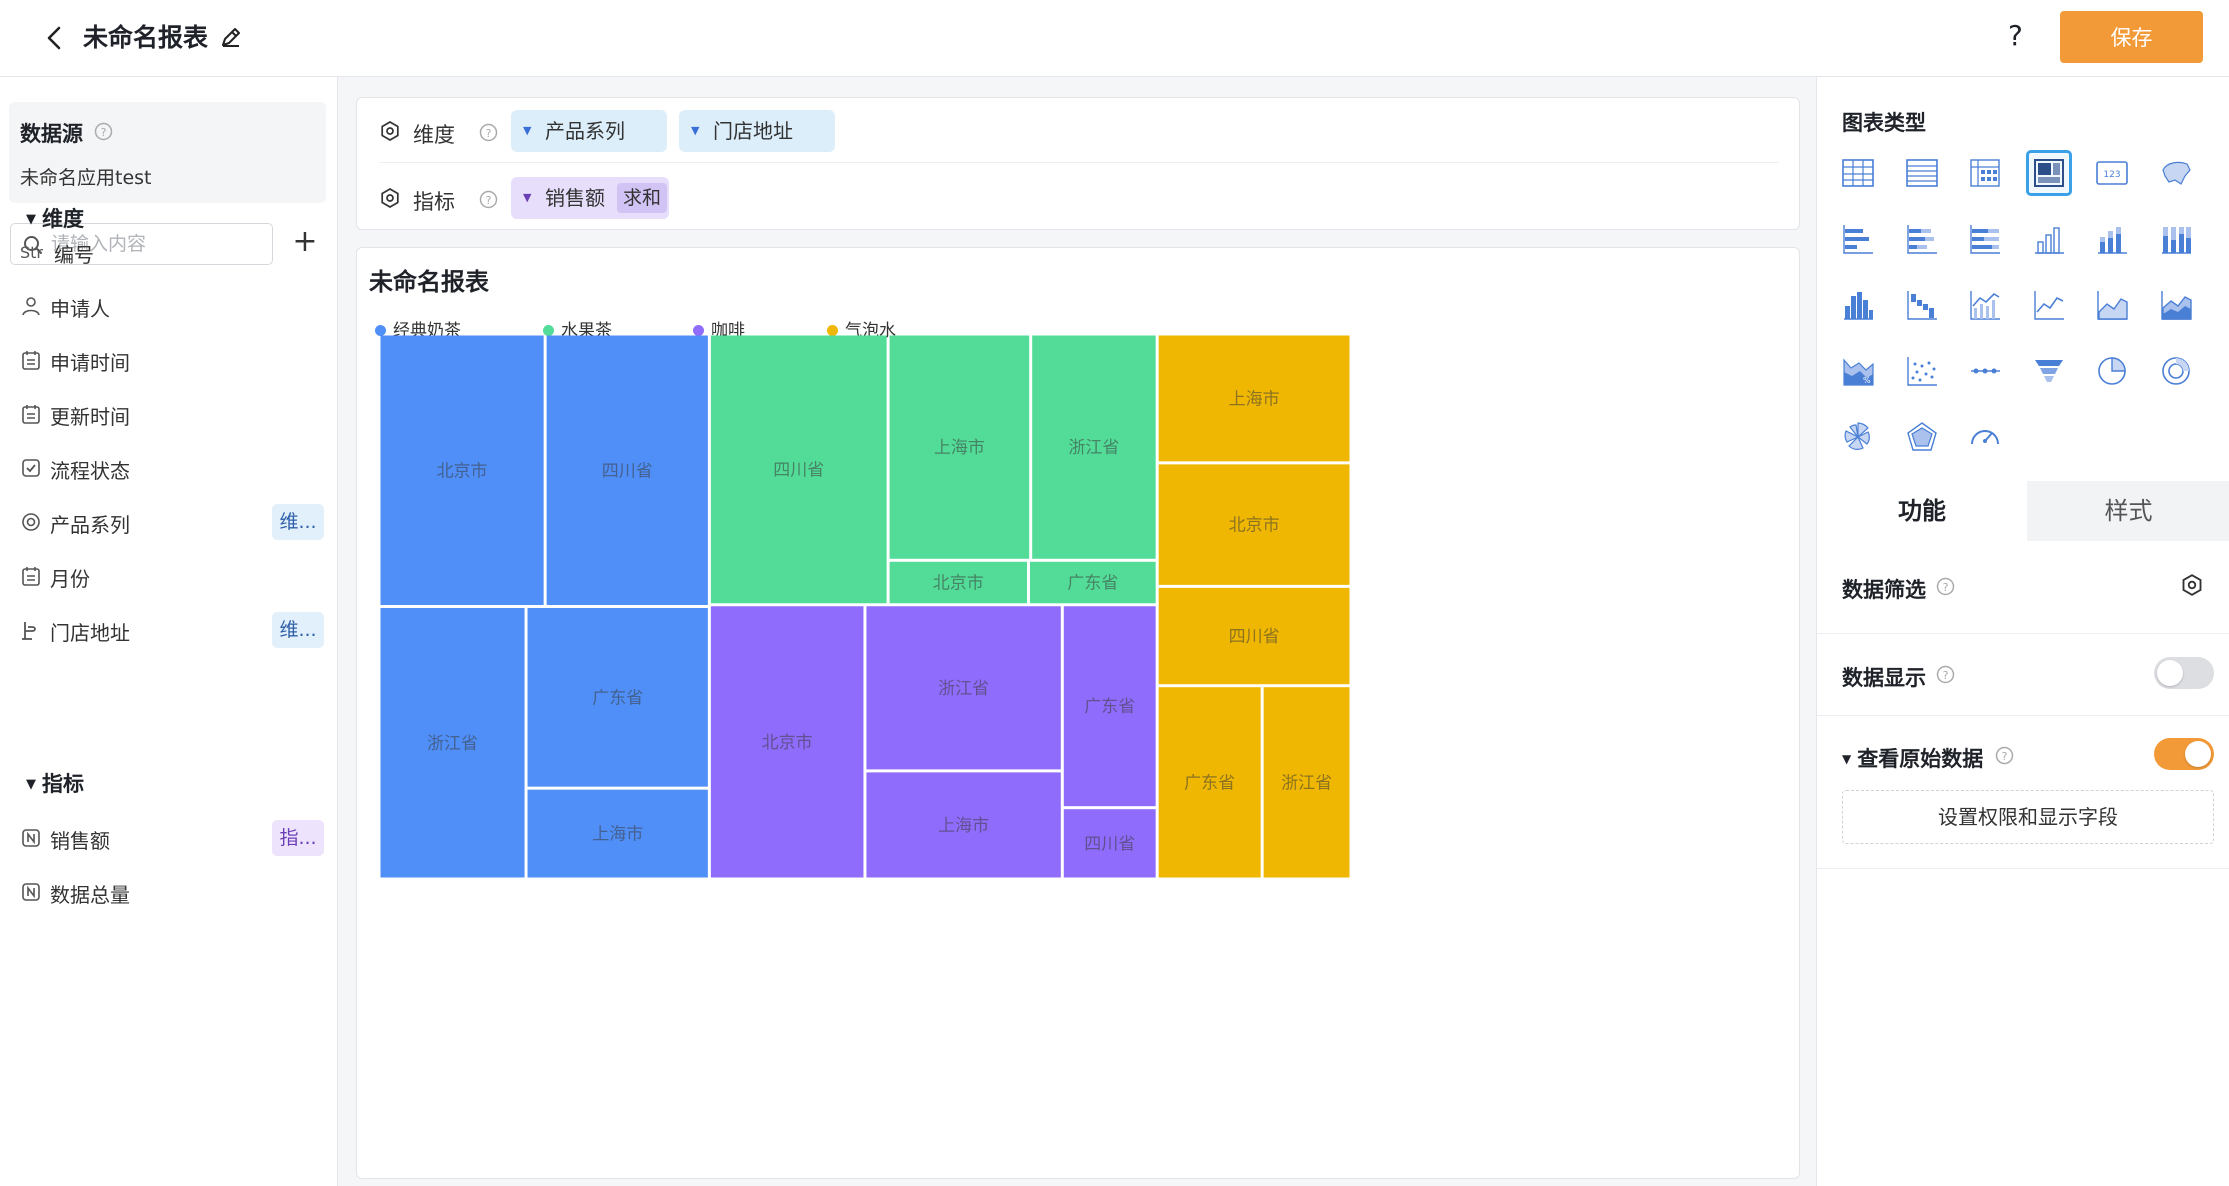  I want to click on chart-type-stacked-area-icon, so click(2176, 305).